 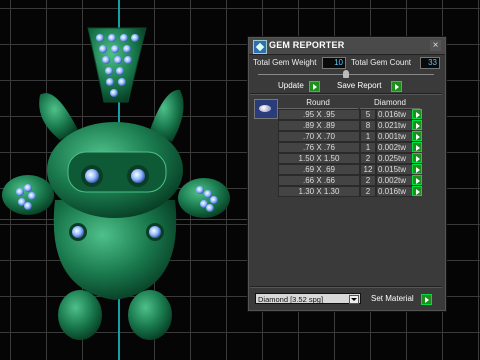 What do you see at coordinates (291, 299) in the screenshot?
I see `material-select-value: Diamond [3.52 spg]` at bounding box center [291, 299].